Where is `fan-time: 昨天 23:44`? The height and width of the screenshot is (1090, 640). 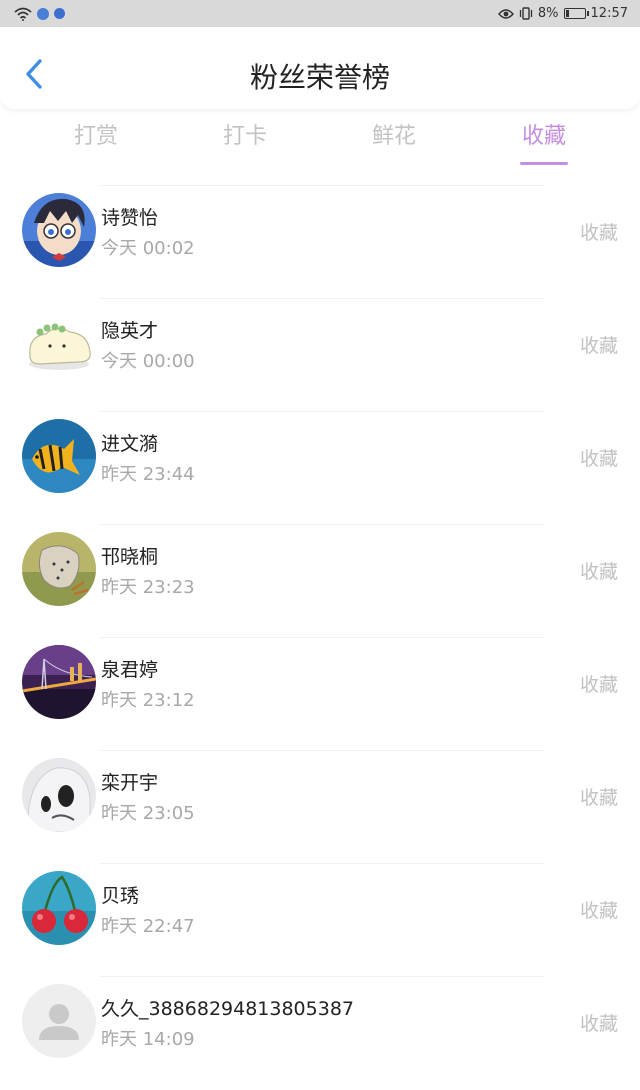
fan-time: 昨天 23:44 is located at coordinates (148, 474).